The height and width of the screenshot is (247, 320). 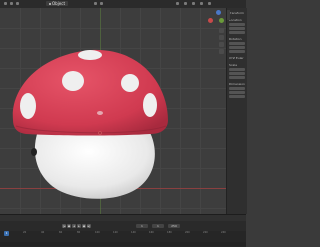 What do you see at coordinates (237, 96) in the screenshot?
I see `dimensions-z-field` at bounding box center [237, 96].